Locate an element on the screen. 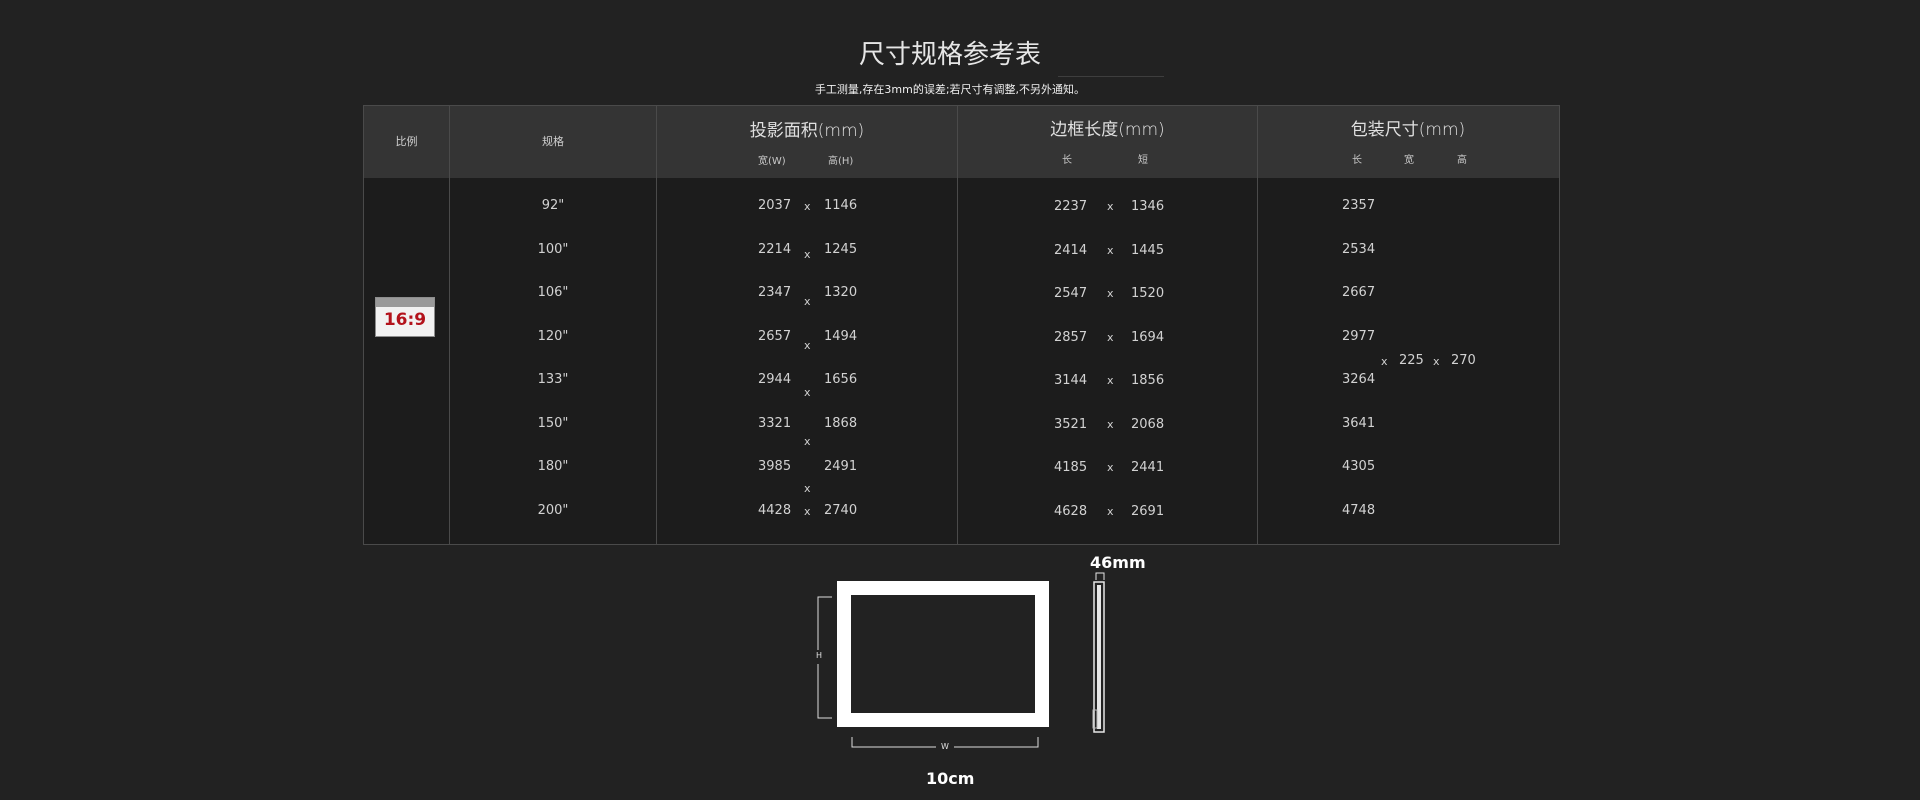 This screenshot has height=800, width=1920. height-label: H is located at coordinates (818, 655).